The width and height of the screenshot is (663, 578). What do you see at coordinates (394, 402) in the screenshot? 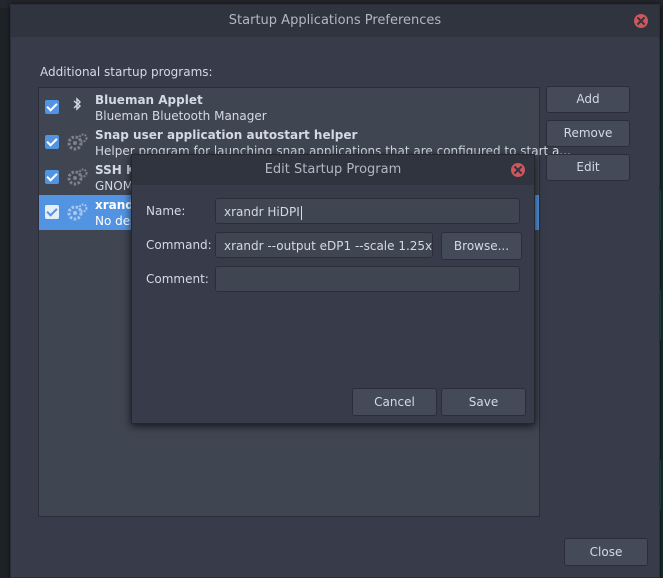
I see `cancel-button: Cancel` at bounding box center [394, 402].